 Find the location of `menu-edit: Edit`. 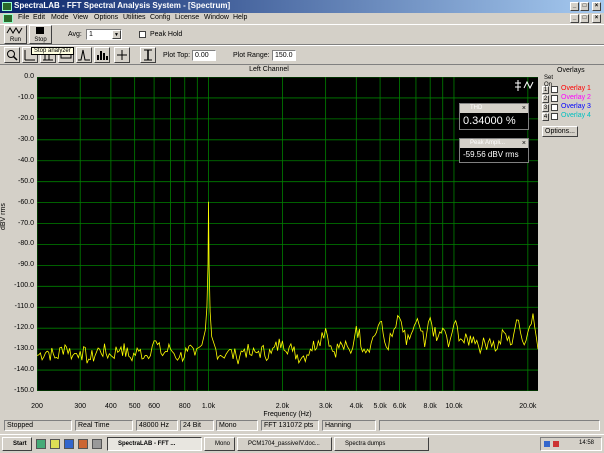

menu-edit: Edit is located at coordinates (39, 17).